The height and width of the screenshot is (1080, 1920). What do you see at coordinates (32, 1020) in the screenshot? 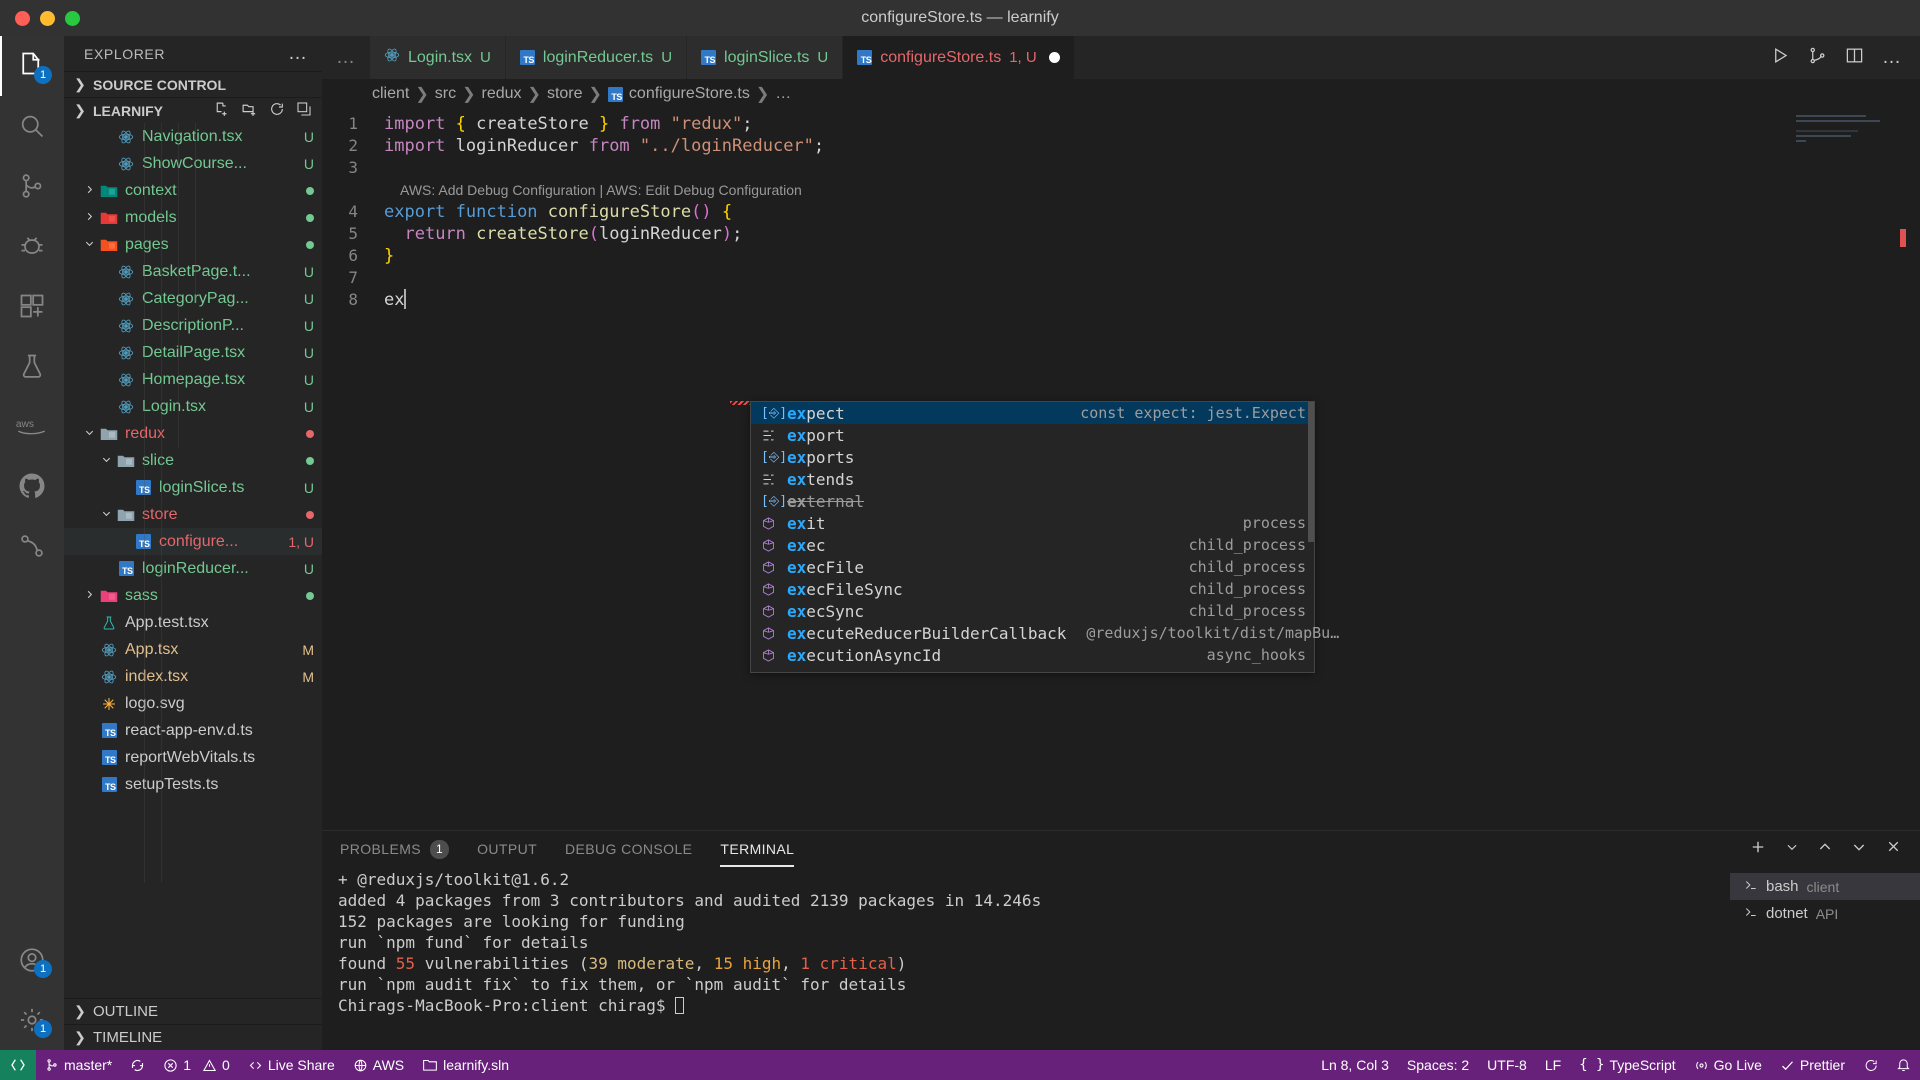
I see `activitybar-manage: 1` at bounding box center [32, 1020].